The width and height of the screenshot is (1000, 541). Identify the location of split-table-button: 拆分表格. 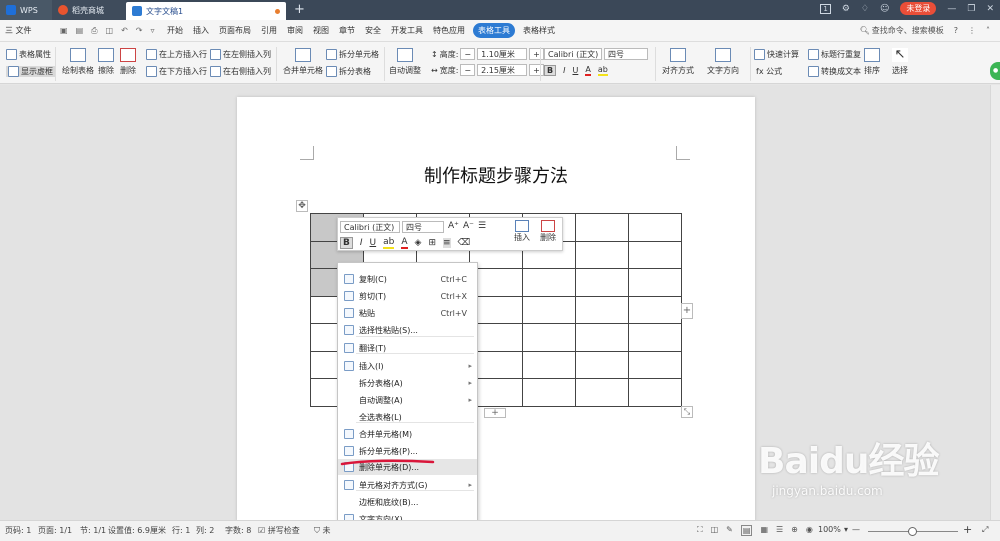
(348, 71).